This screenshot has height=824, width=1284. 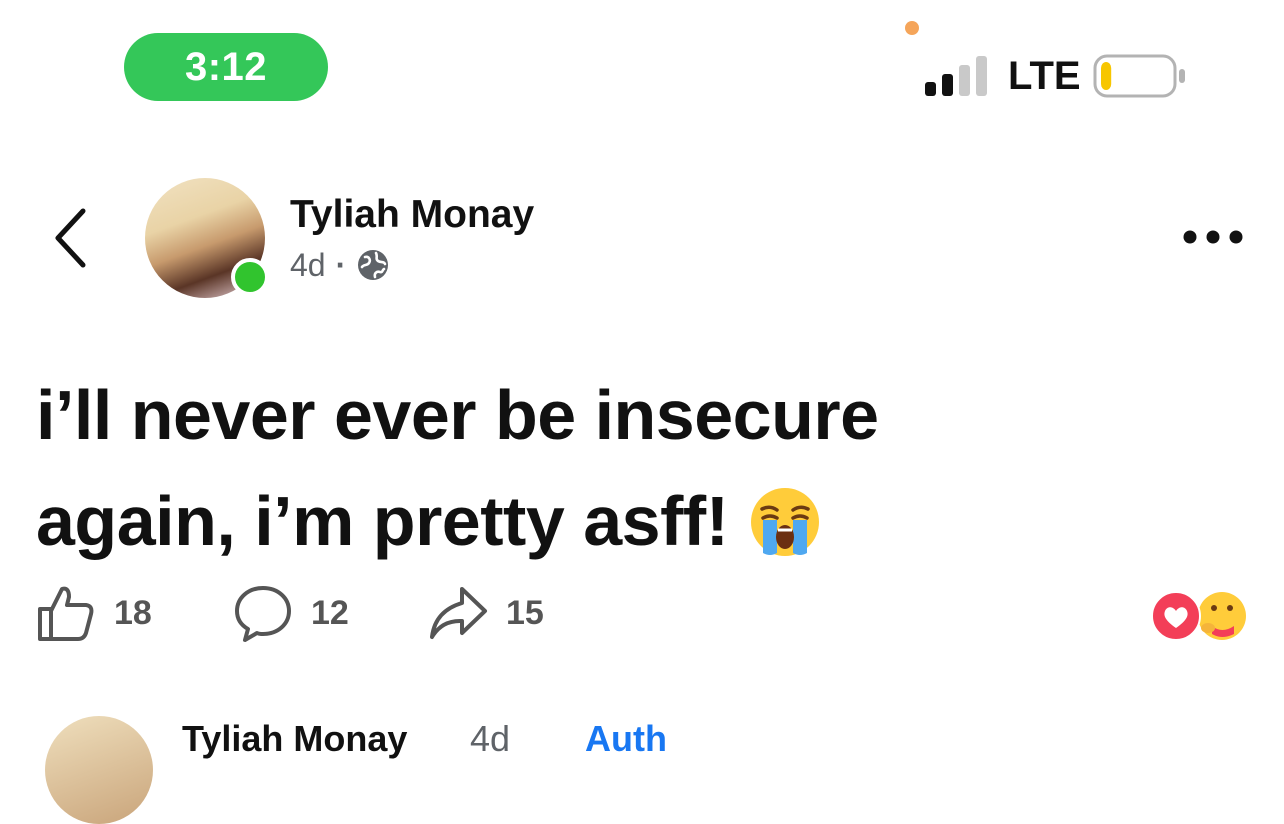 What do you see at coordinates (66, 613) in the screenshot?
I see `like-icon` at bounding box center [66, 613].